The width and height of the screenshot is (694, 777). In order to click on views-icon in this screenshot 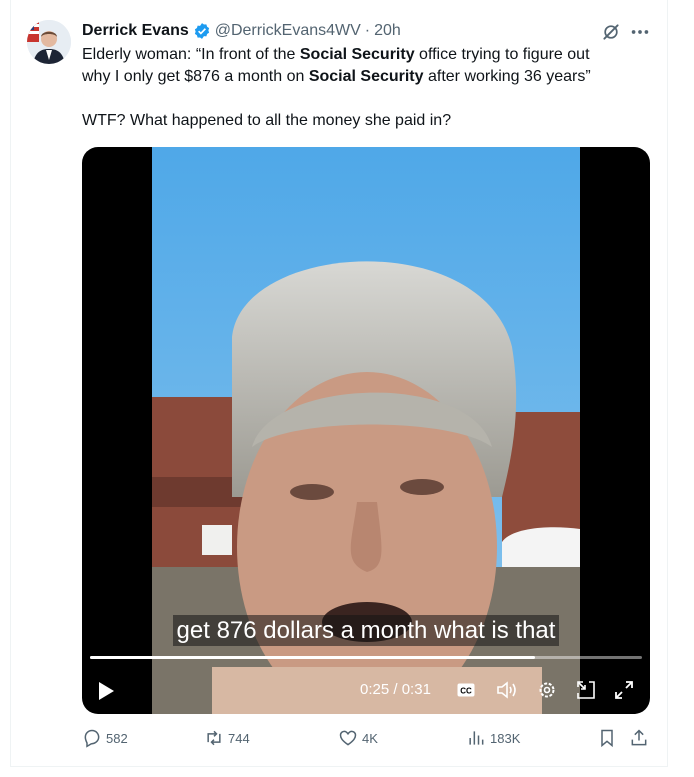, I will do `click(476, 738)`.